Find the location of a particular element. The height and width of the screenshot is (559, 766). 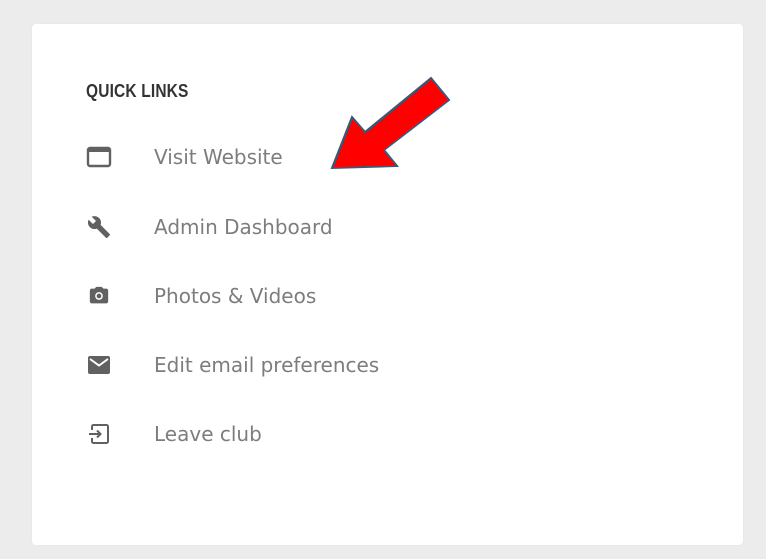

link-label-visit-website: Visit Website is located at coordinates (218, 157).